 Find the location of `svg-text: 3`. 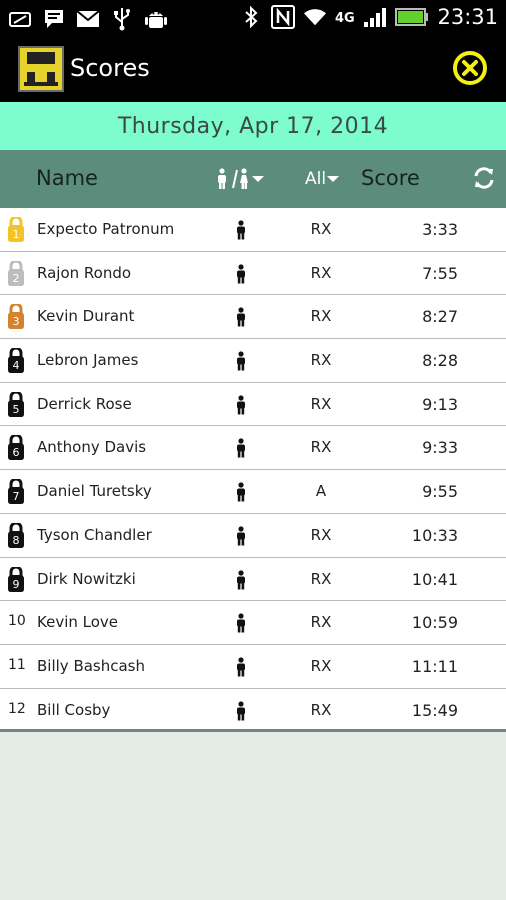

svg-text: 3 is located at coordinates (16, 321).